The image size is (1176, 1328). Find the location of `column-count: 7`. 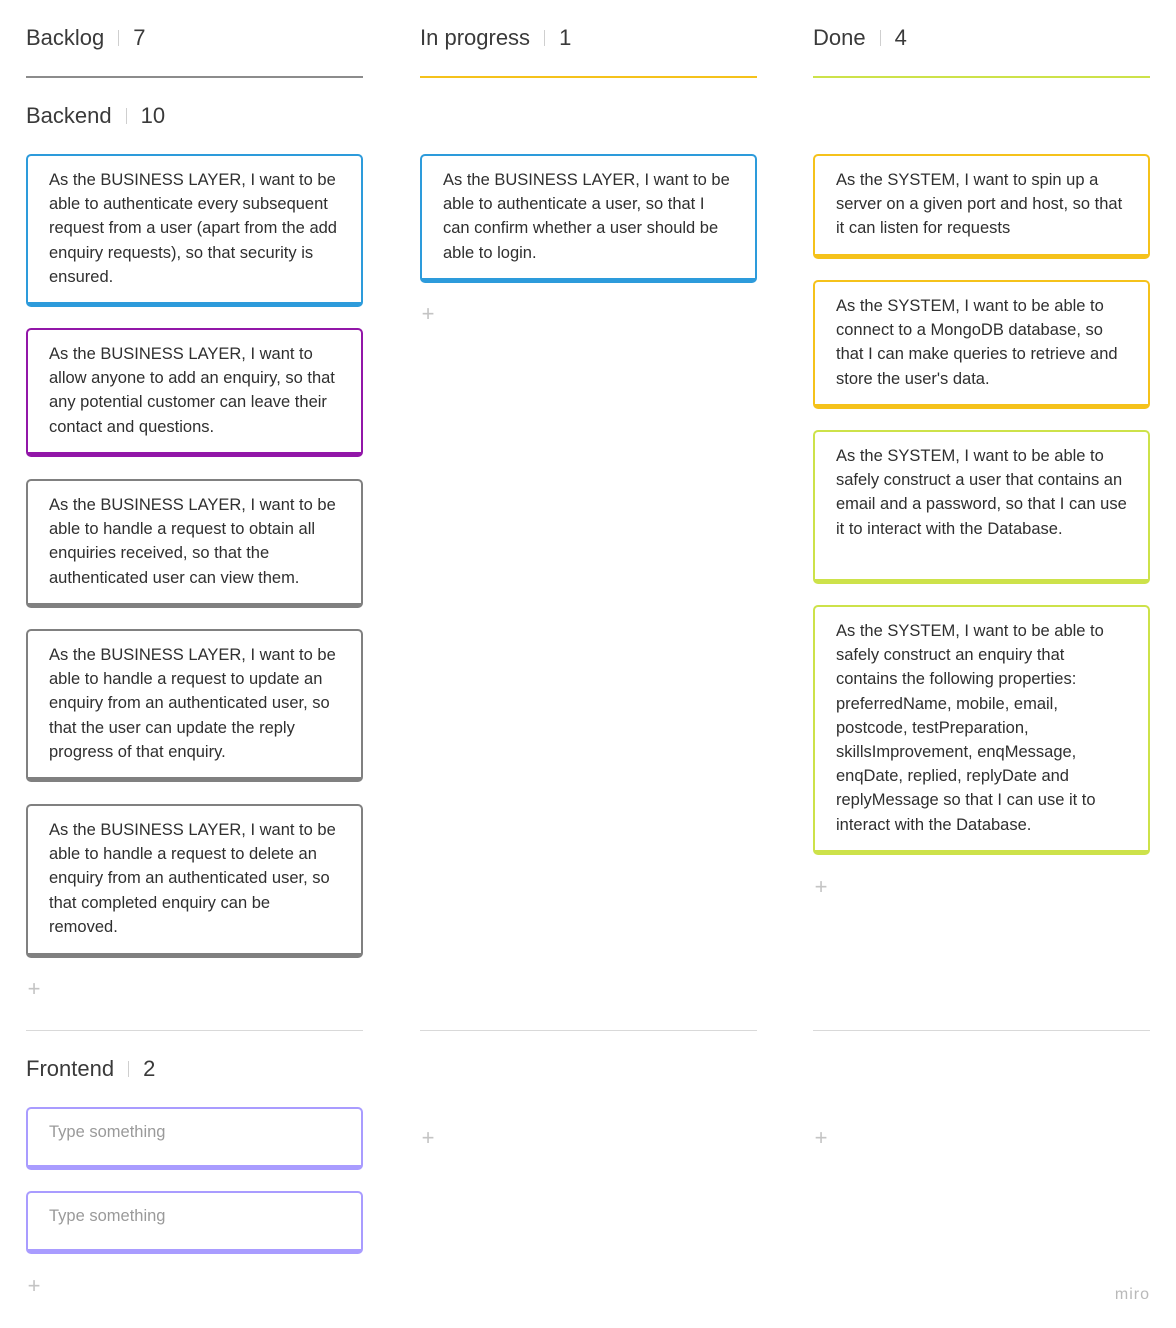

column-count: 7 is located at coordinates (139, 37).